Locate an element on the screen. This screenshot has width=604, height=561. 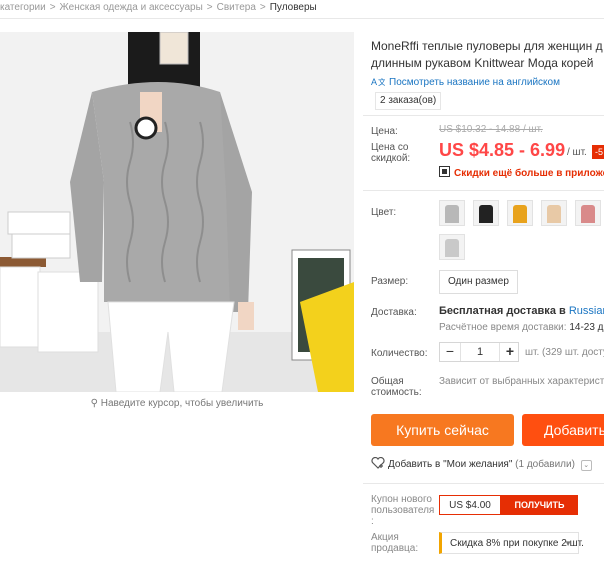
coupon-label-line: Купон нового is located at coordinates (401, 499).